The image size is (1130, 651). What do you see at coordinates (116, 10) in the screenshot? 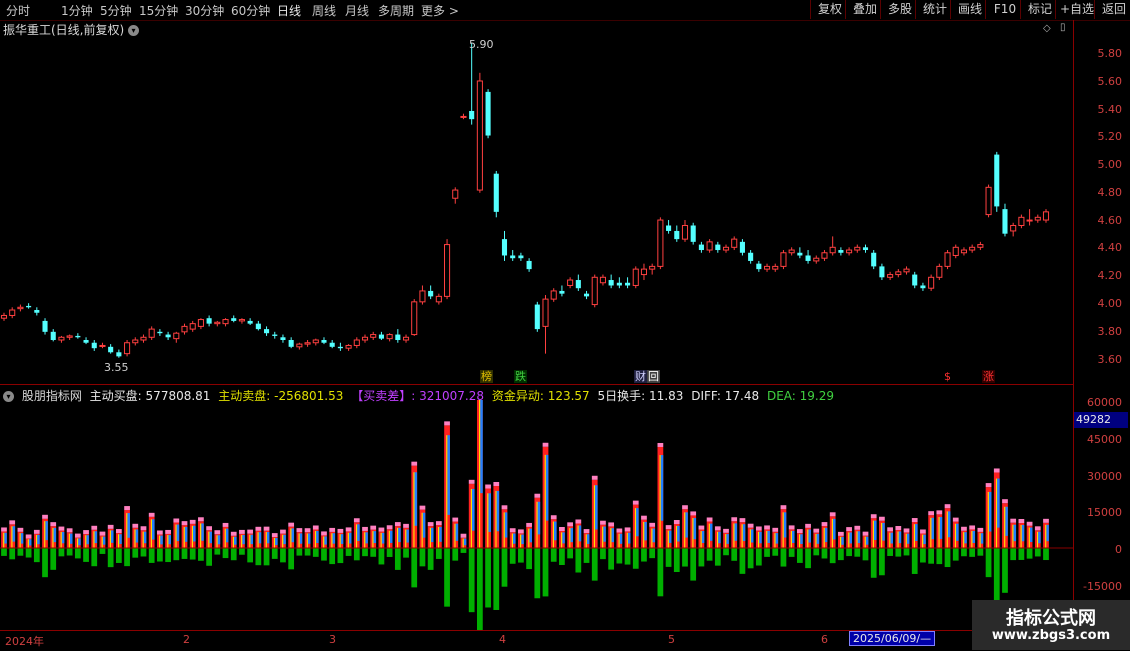
I see `period-tab-5min: 5分钟` at bounding box center [116, 10].